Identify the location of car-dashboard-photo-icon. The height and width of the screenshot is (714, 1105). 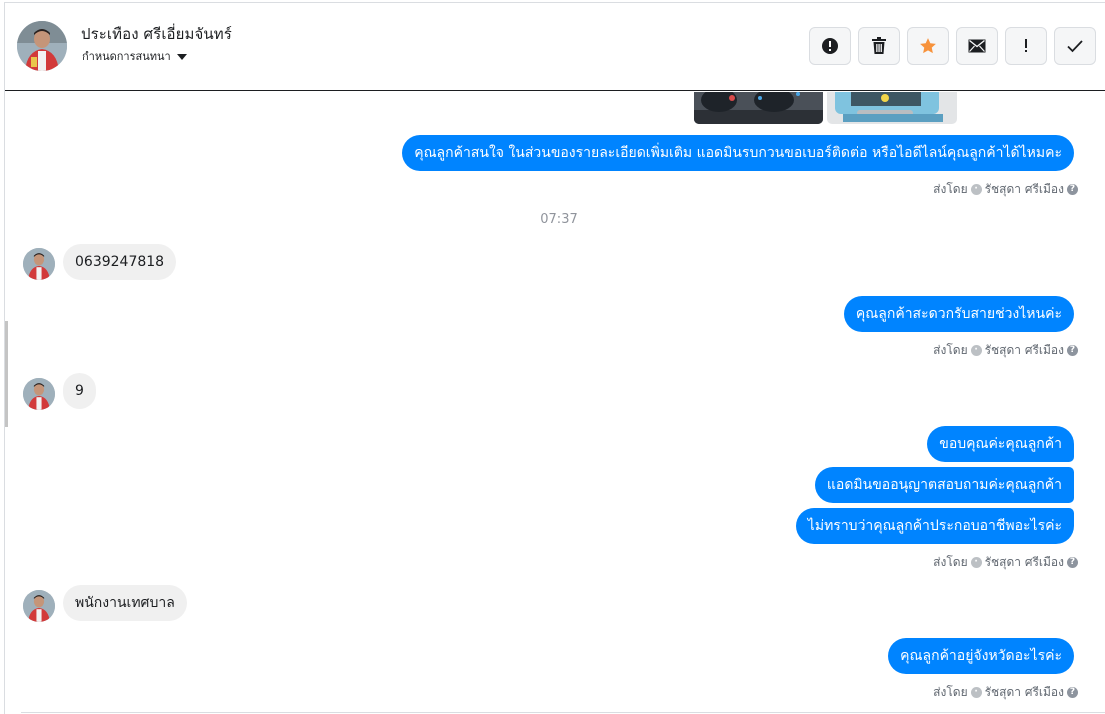
(758, 108).